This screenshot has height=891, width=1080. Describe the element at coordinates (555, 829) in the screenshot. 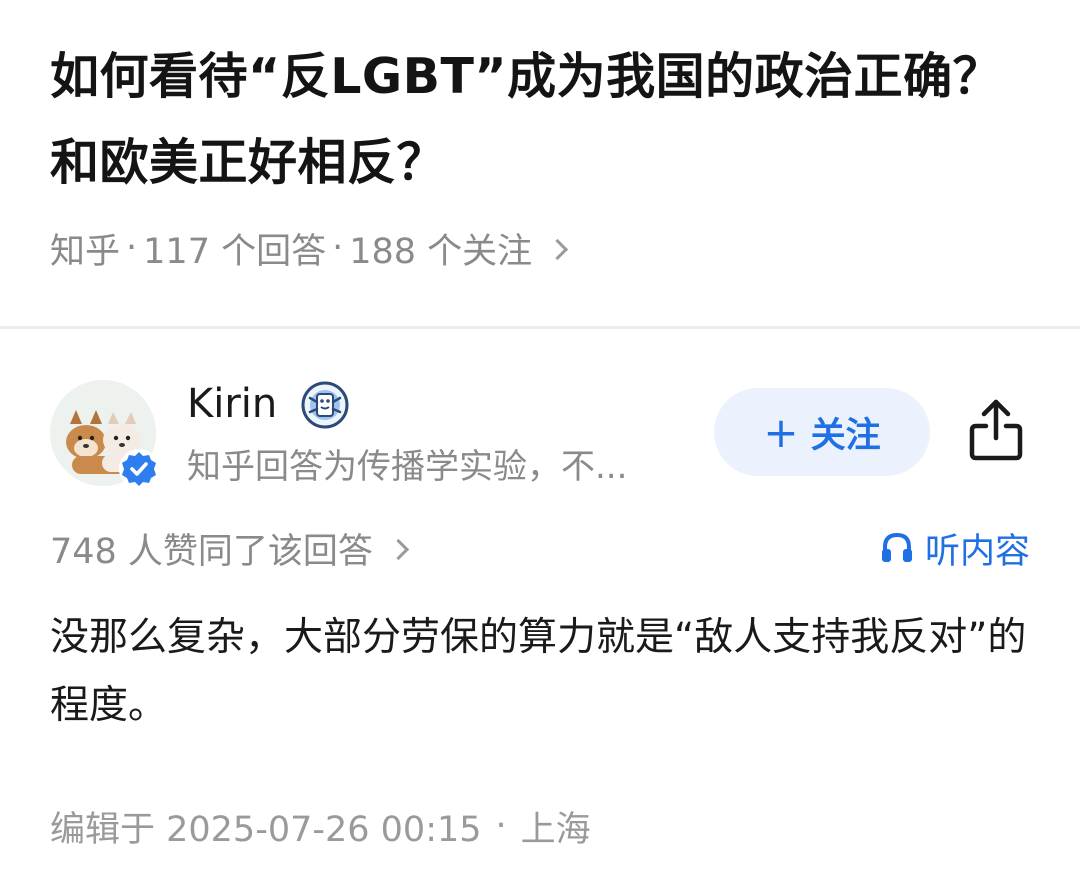

I see `ip-location: 上海` at that location.